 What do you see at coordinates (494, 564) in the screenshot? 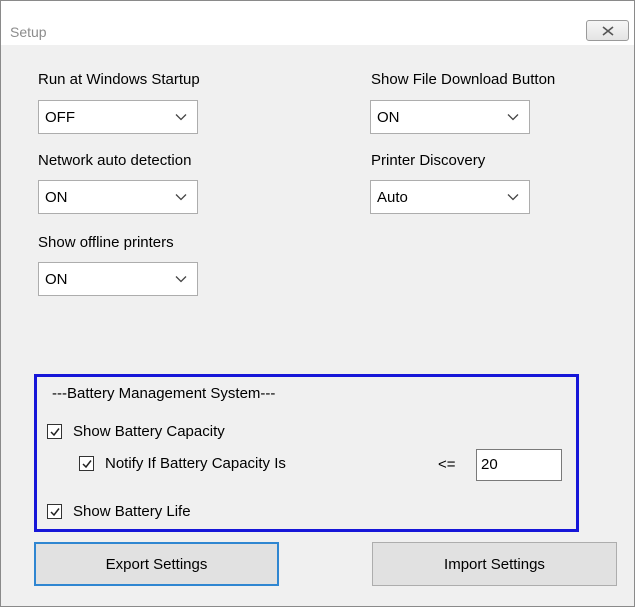
I see `import-settings-button: Import Settings` at bounding box center [494, 564].